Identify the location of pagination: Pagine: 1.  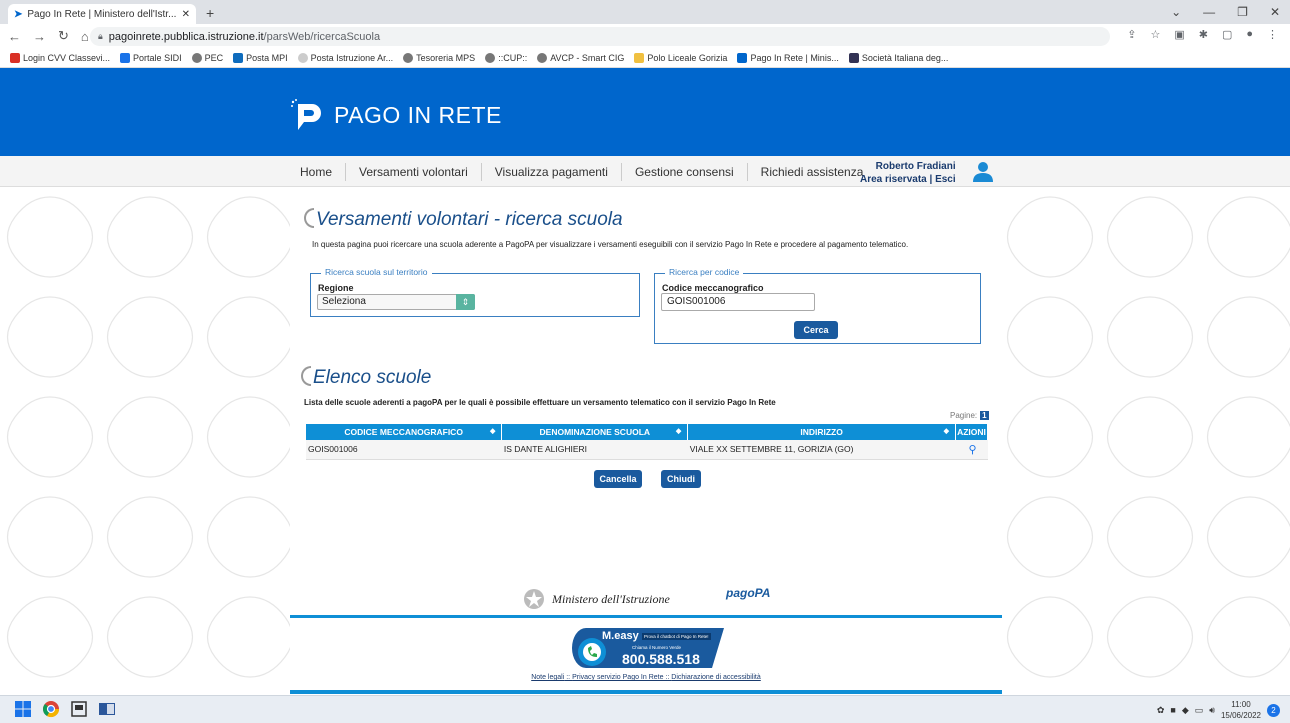
(969, 415).